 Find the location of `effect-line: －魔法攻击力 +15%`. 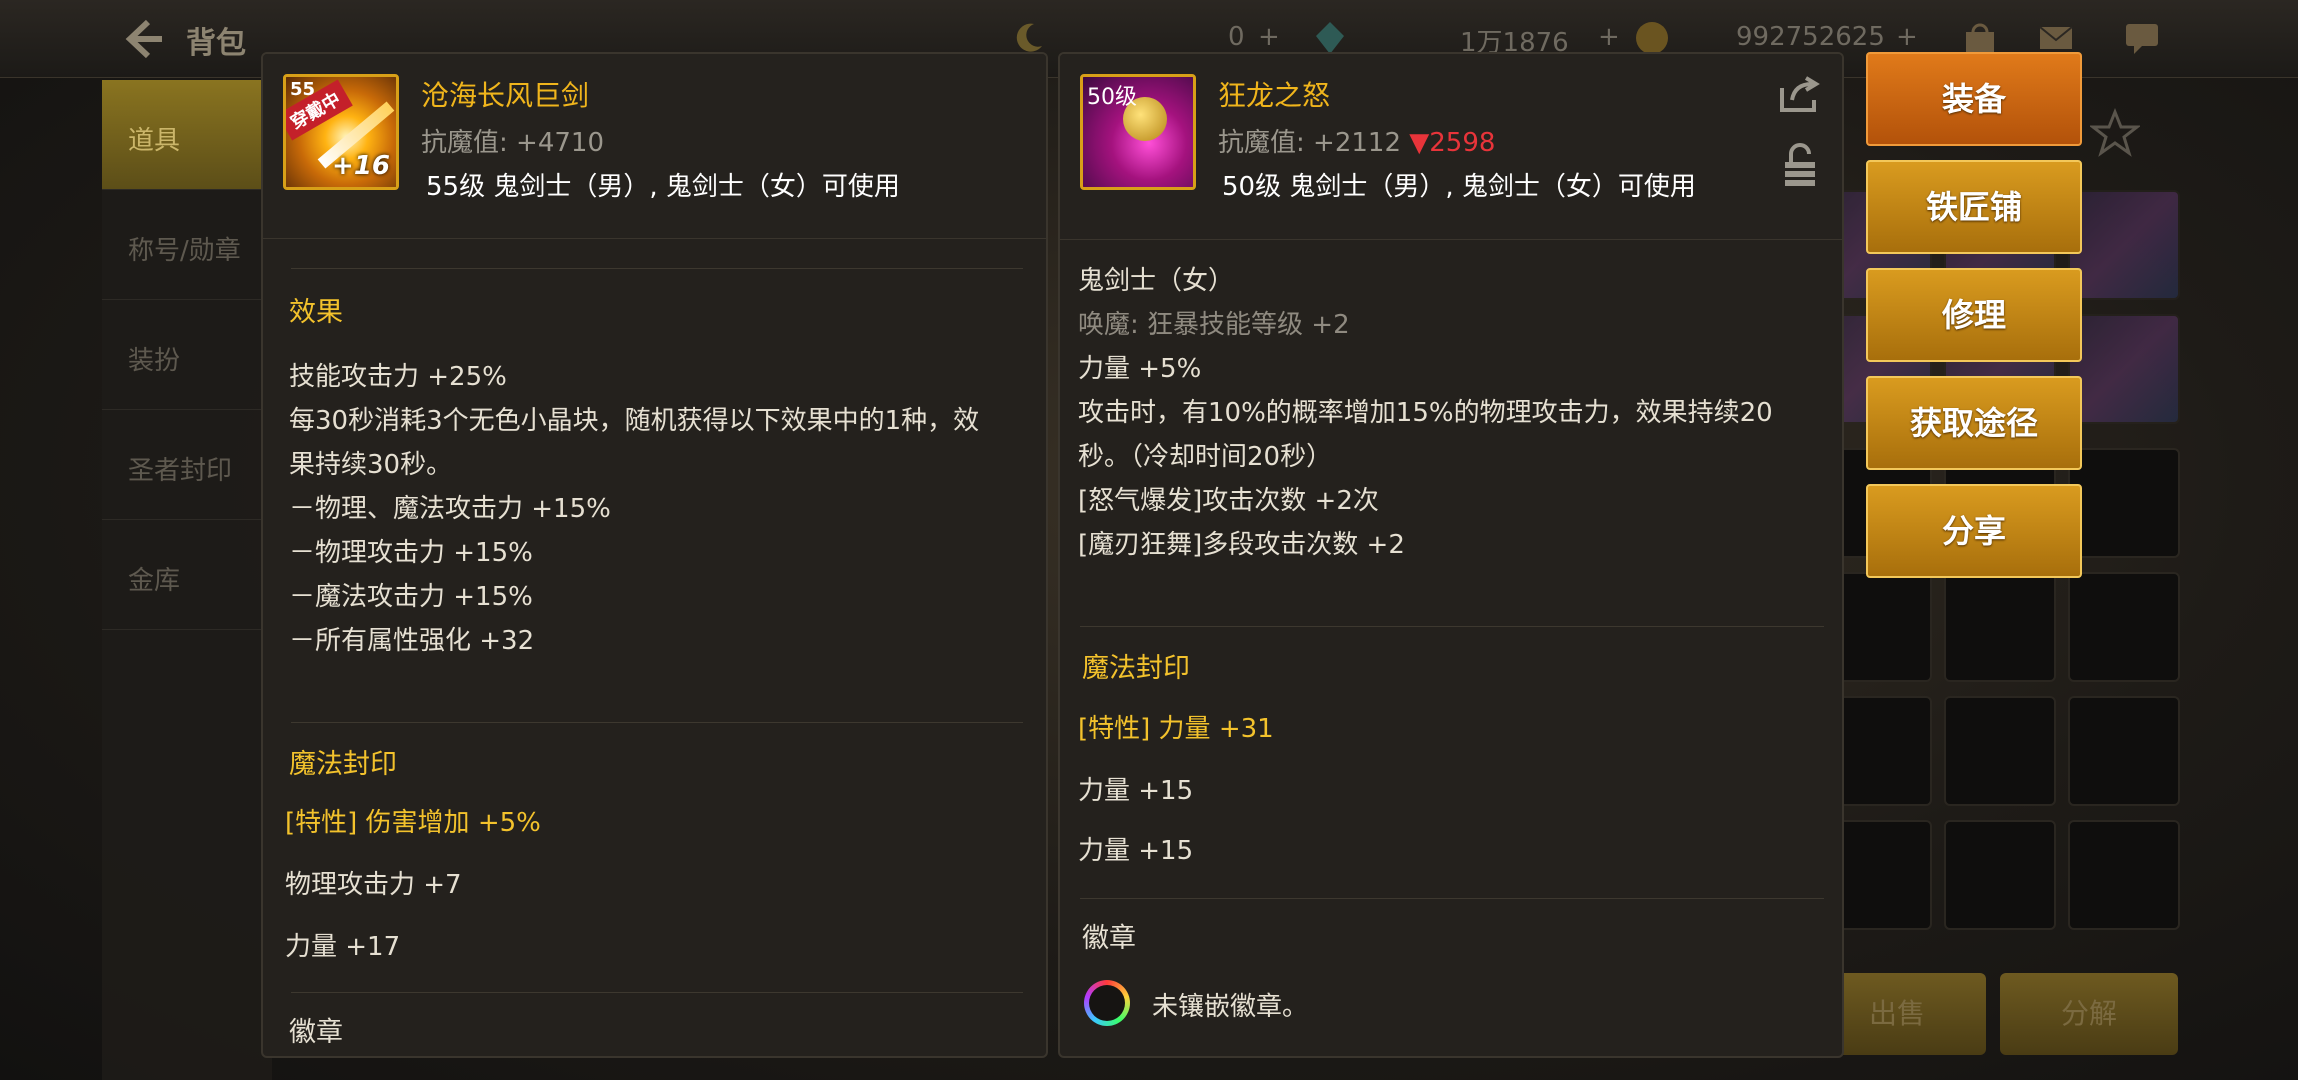

effect-line: －魔法攻击力 +15% is located at coordinates (411, 597).